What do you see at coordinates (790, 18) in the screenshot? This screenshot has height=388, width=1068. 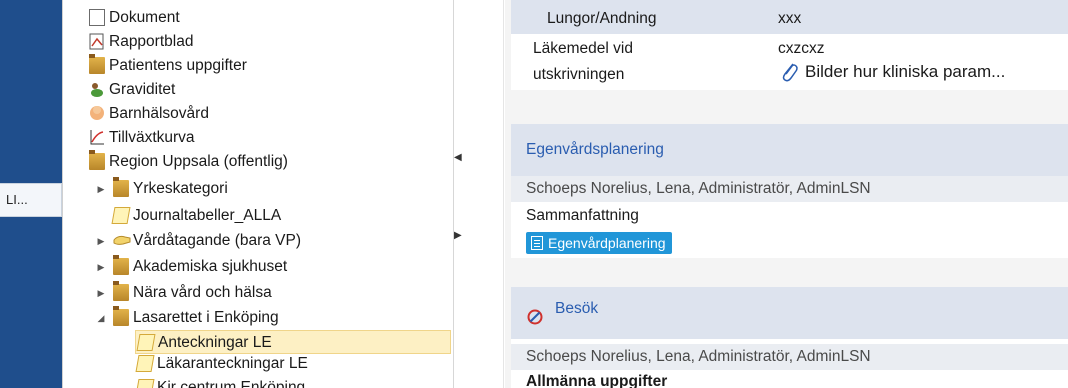 I see `field-value: xxx` at bounding box center [790, 18].